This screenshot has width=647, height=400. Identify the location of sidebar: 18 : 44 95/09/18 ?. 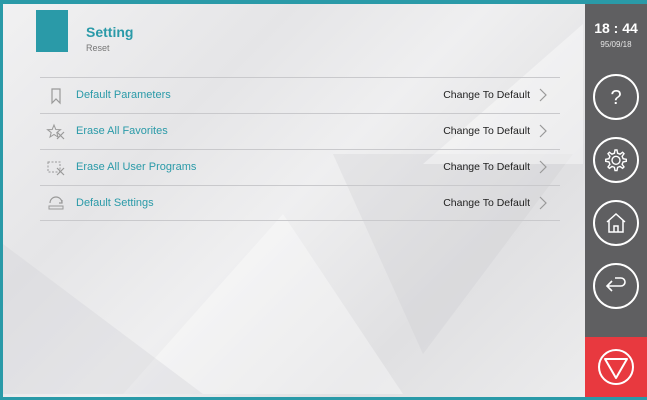
(616, 200).